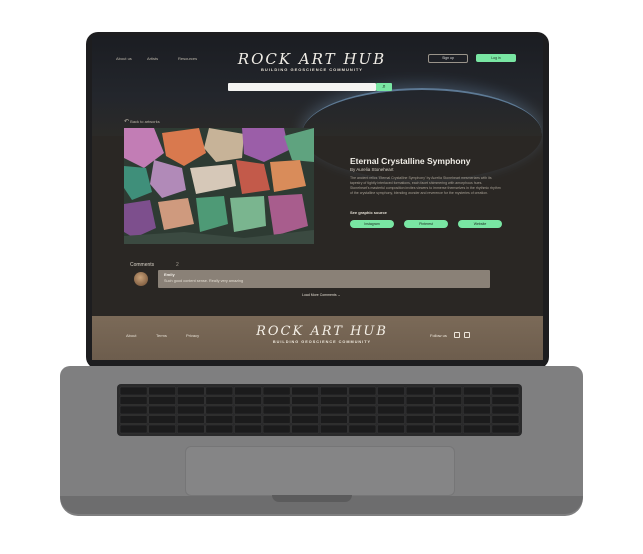 The height and width of the screenshot is (554, 643). What do you see at coordinates (131, 335) in the screenshot?
I see `footer-nav-about: About` at bounding box center [131, 335].